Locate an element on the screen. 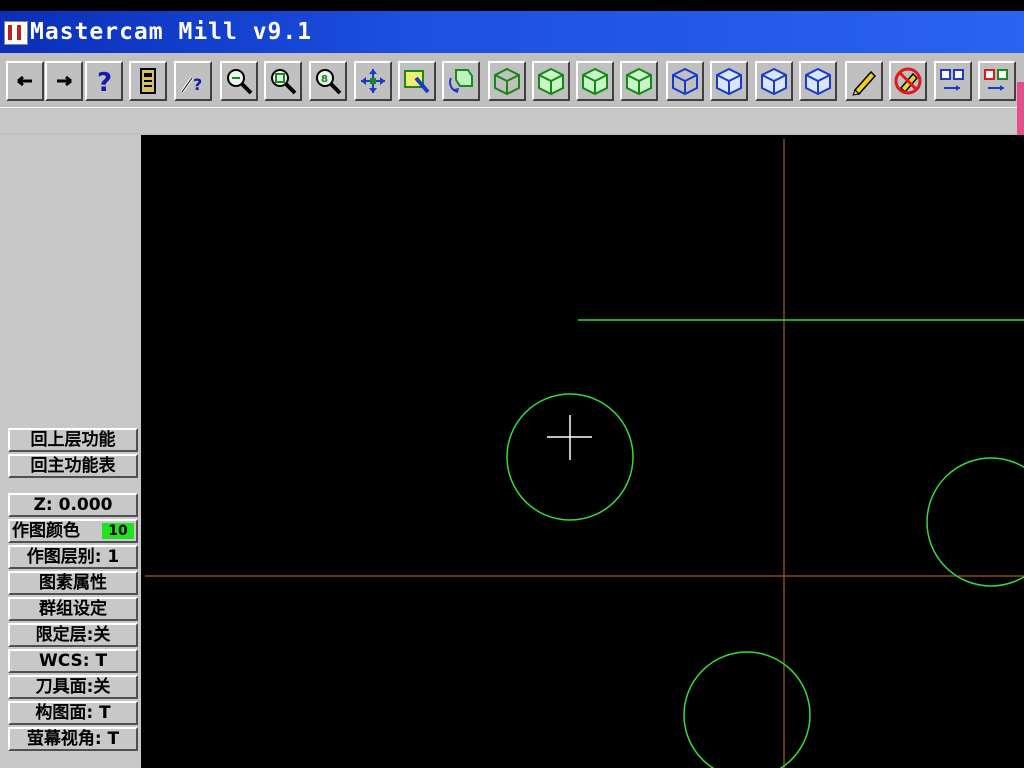  view-front-green-icon is located at coordinates (551, 81).